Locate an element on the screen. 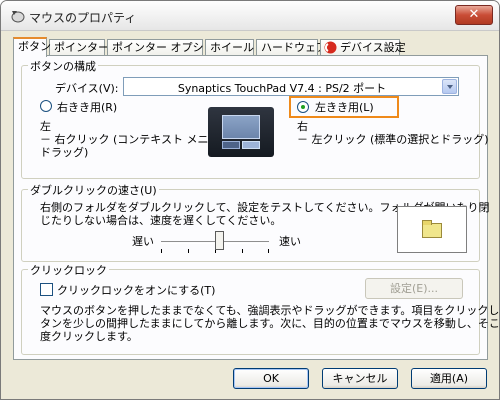  title-bar: マウスのプロパティ ✕ is located at coordinates (250, 16).